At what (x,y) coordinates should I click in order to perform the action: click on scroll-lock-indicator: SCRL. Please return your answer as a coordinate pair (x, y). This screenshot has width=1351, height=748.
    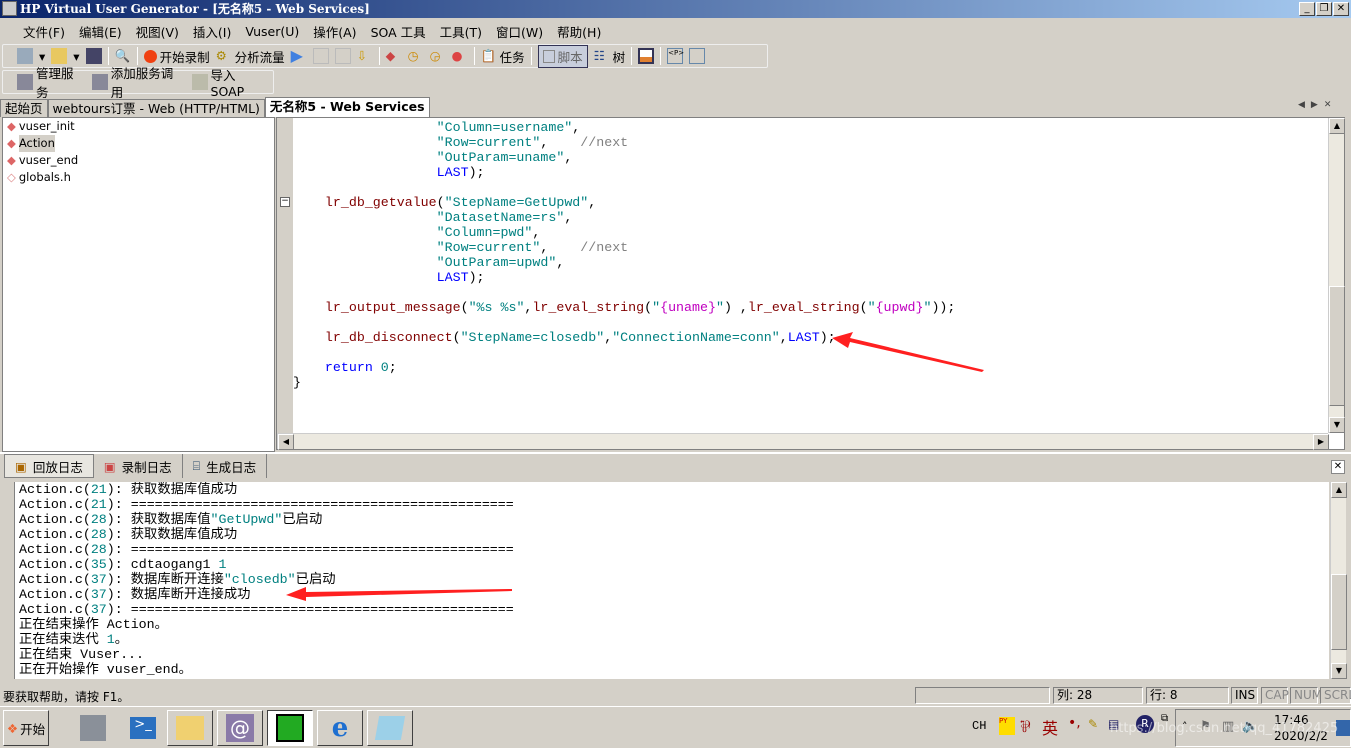
    Looking at the image, I should click on (1335, 695).